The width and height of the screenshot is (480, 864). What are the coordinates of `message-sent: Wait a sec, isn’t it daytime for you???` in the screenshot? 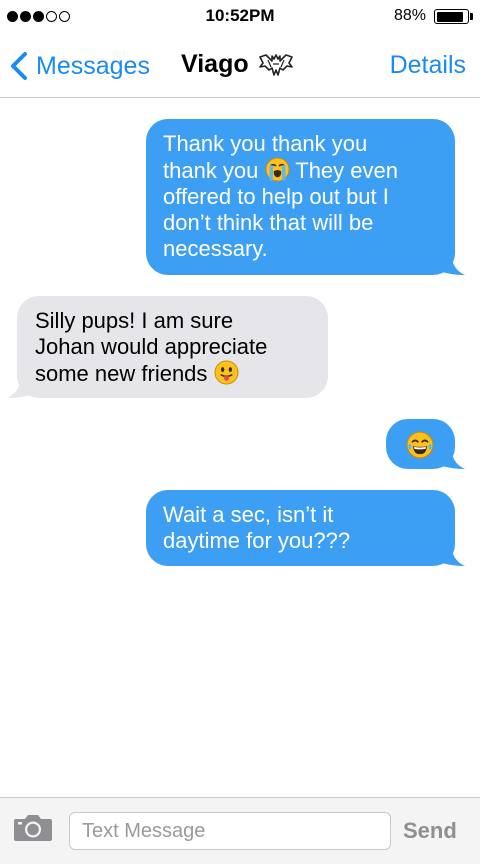 It's located at (305, 528).